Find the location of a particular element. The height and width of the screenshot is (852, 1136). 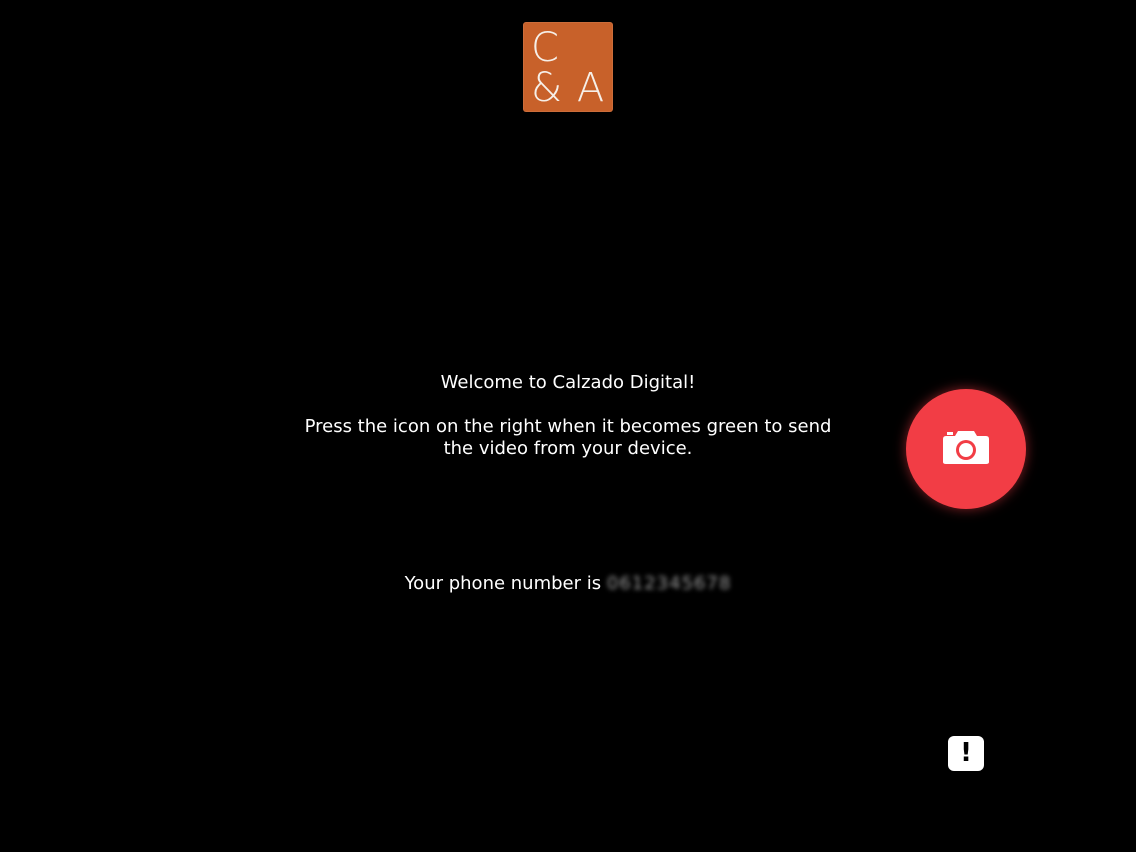

exclamation-icon: ! is located at coordinates (966, 753).